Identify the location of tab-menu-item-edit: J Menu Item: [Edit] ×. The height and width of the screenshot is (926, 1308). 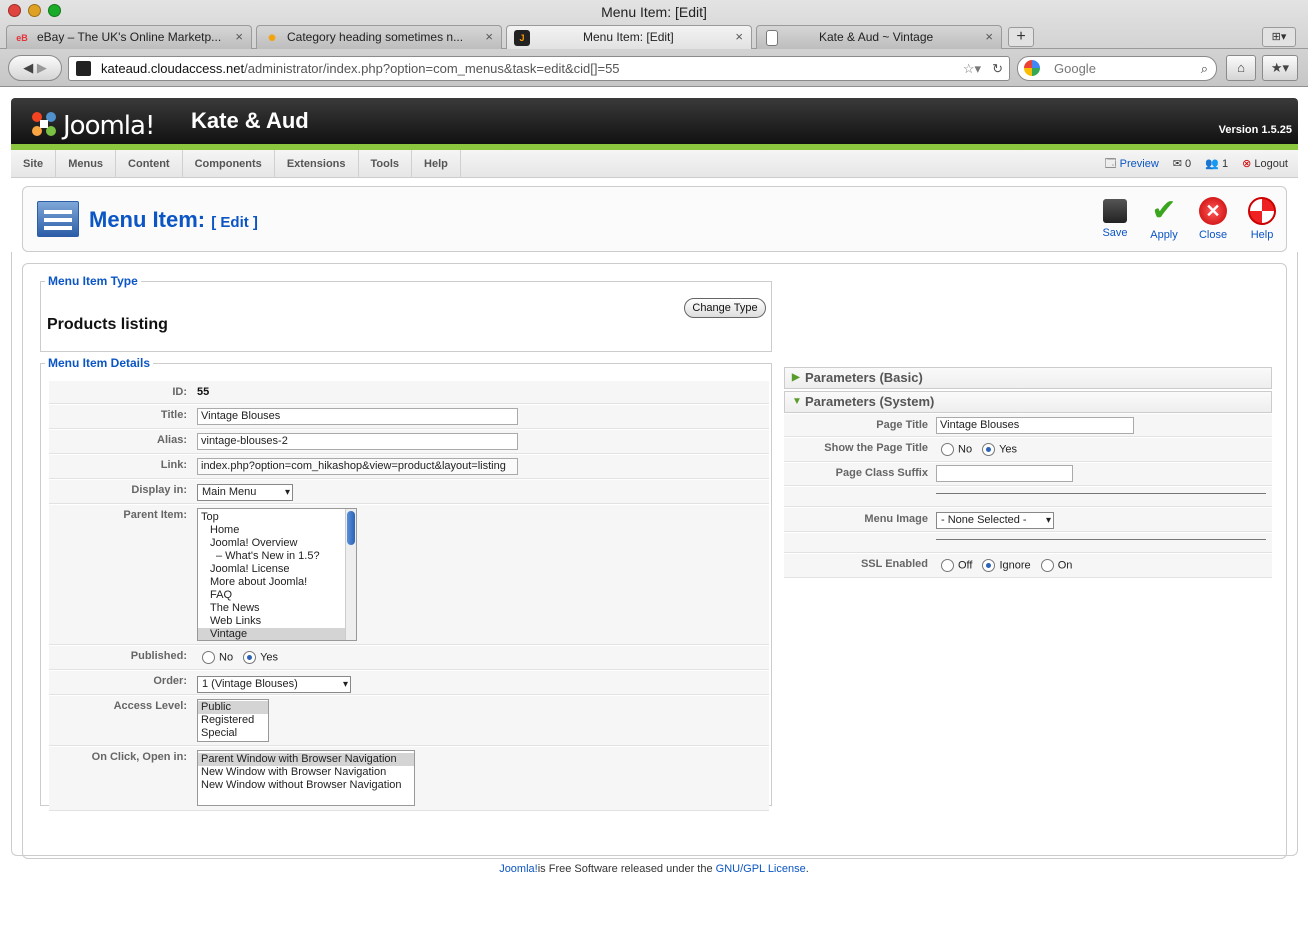
(629, 37).